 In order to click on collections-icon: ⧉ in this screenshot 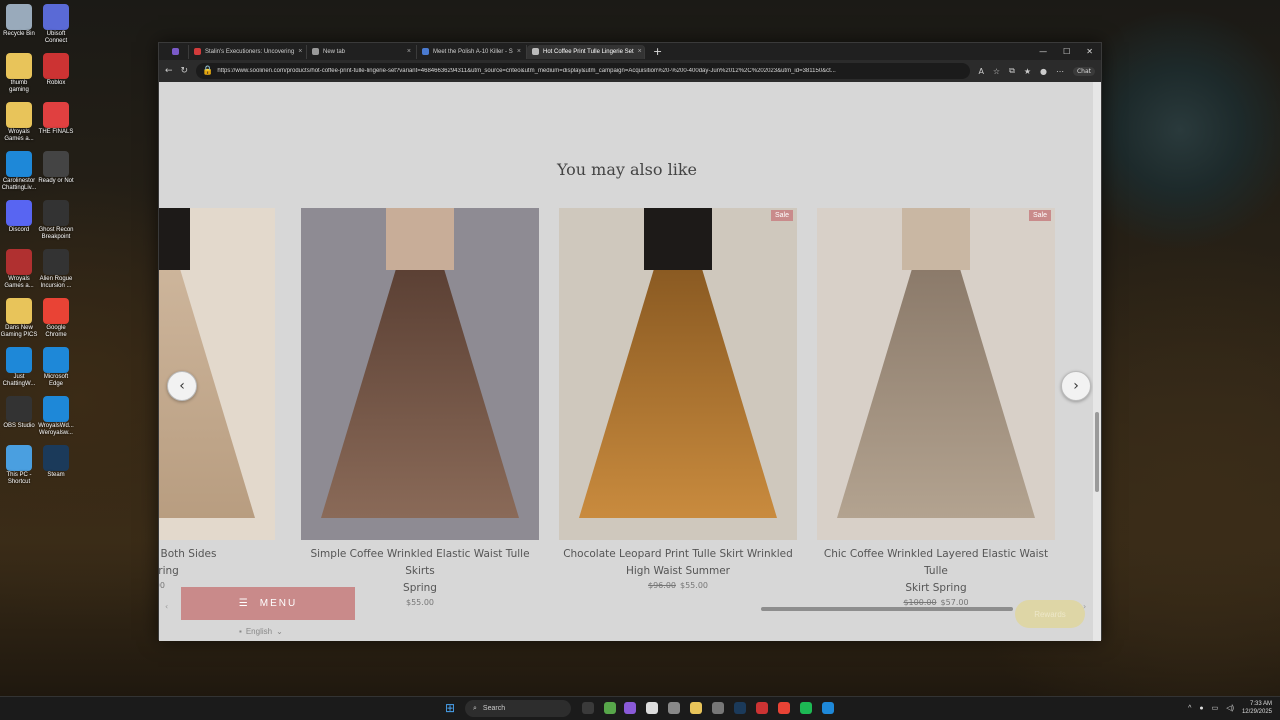, I will do `click(1012, 71)`.